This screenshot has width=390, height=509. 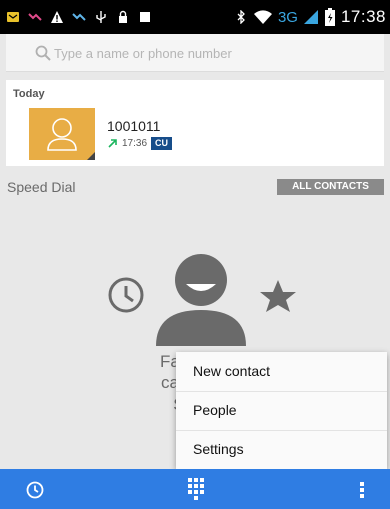 I want to click on speed-dial-label: Speed Dial, so click(x=41, y=187).